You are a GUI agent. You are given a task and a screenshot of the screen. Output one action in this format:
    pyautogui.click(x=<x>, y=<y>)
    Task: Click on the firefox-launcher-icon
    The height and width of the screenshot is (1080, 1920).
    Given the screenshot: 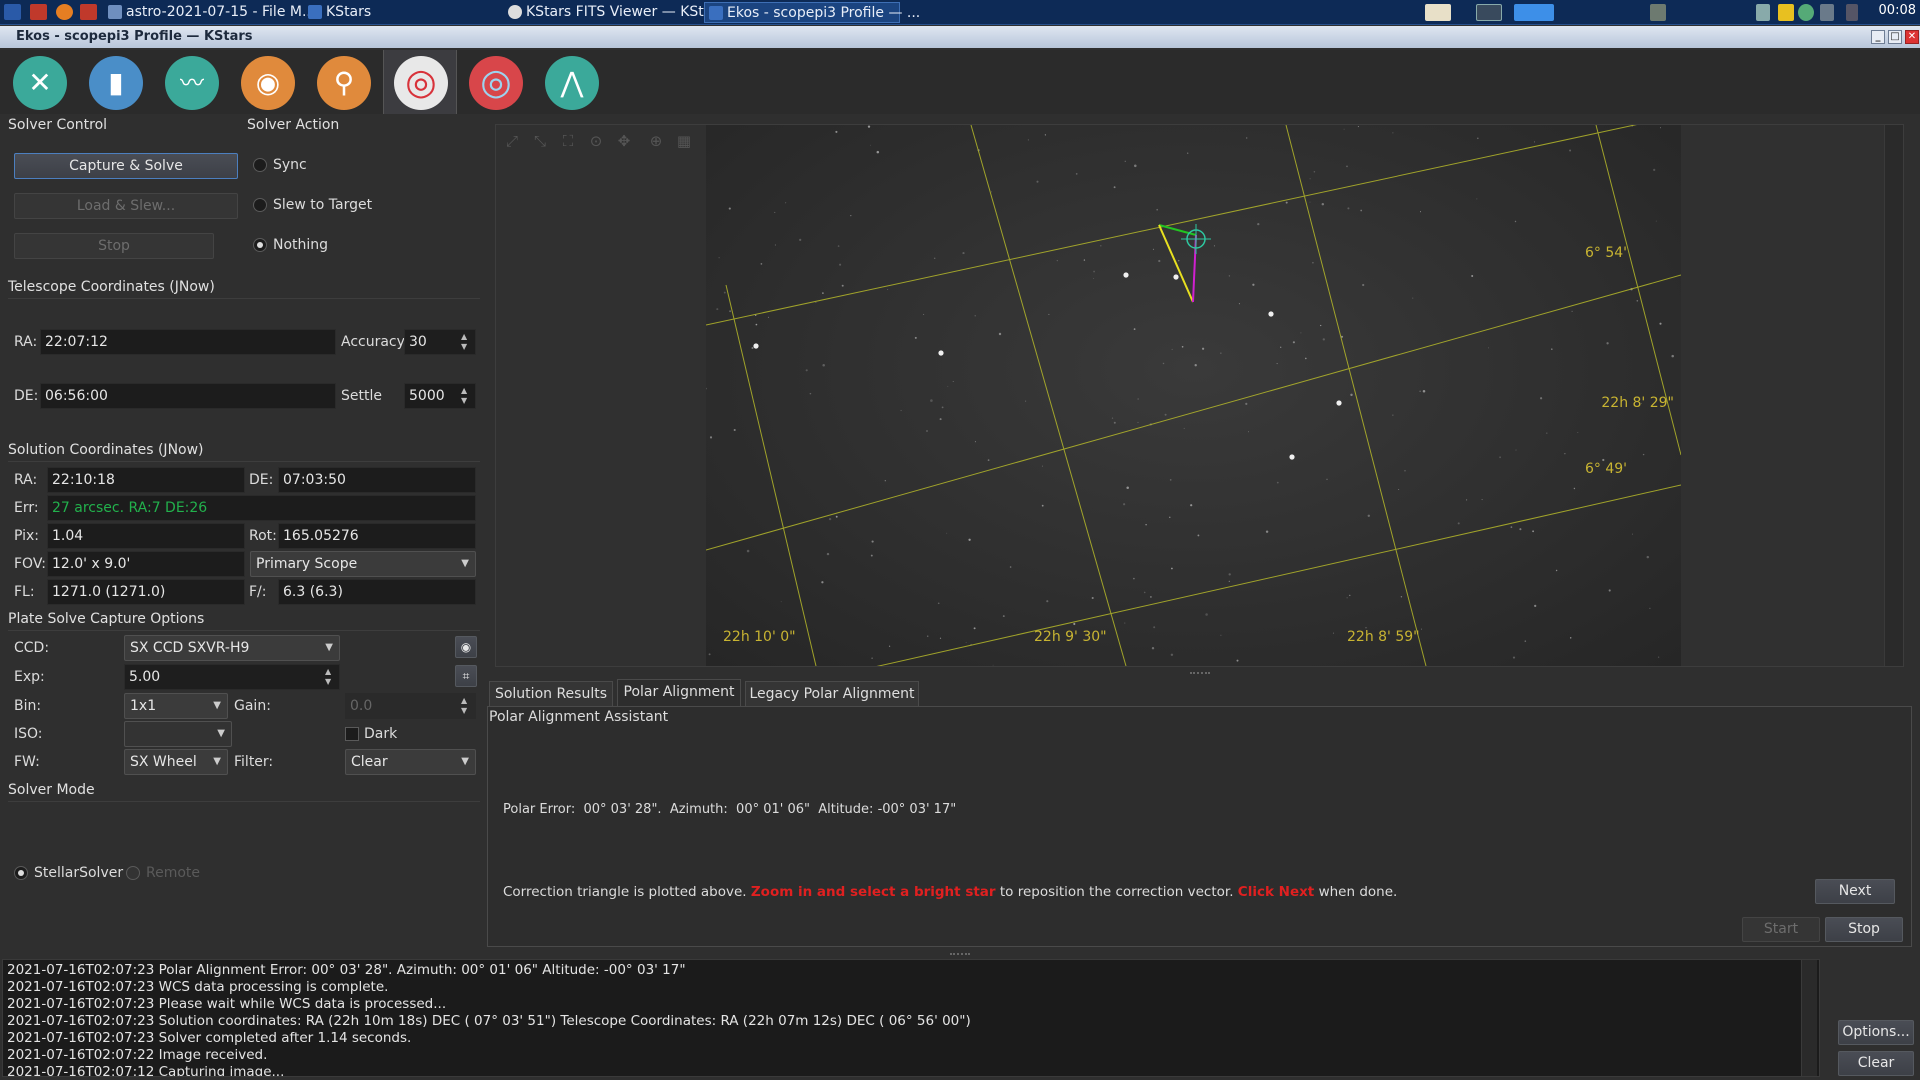 What is the action you would take?
    pyautogui.click(x=64, y=12)
    